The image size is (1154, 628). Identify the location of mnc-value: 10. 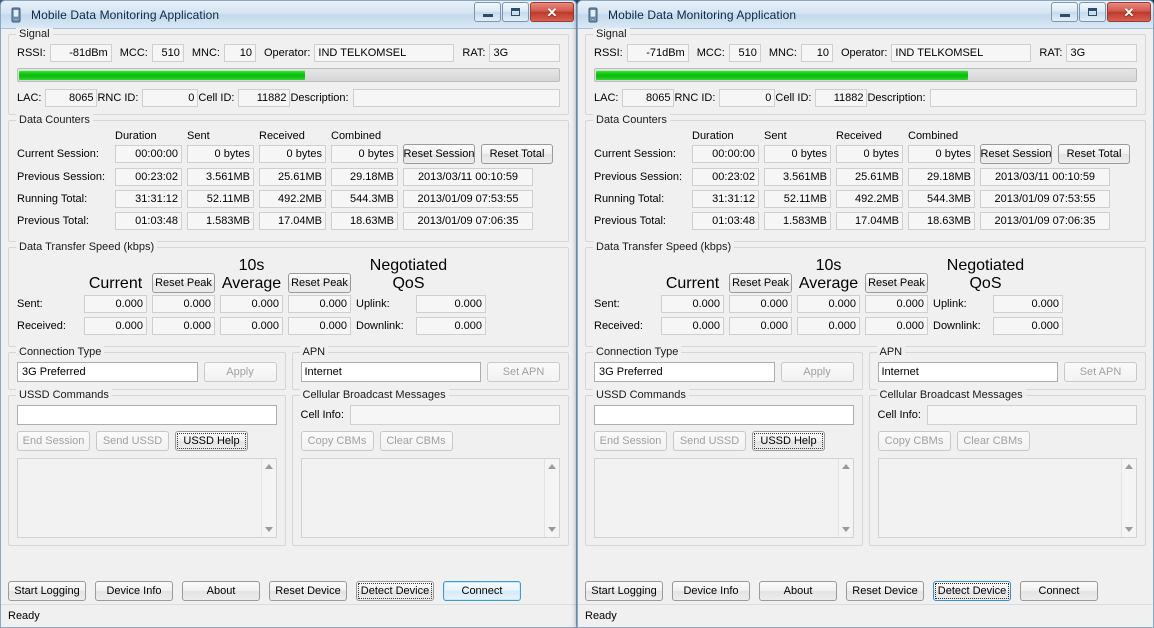
(816, 53).